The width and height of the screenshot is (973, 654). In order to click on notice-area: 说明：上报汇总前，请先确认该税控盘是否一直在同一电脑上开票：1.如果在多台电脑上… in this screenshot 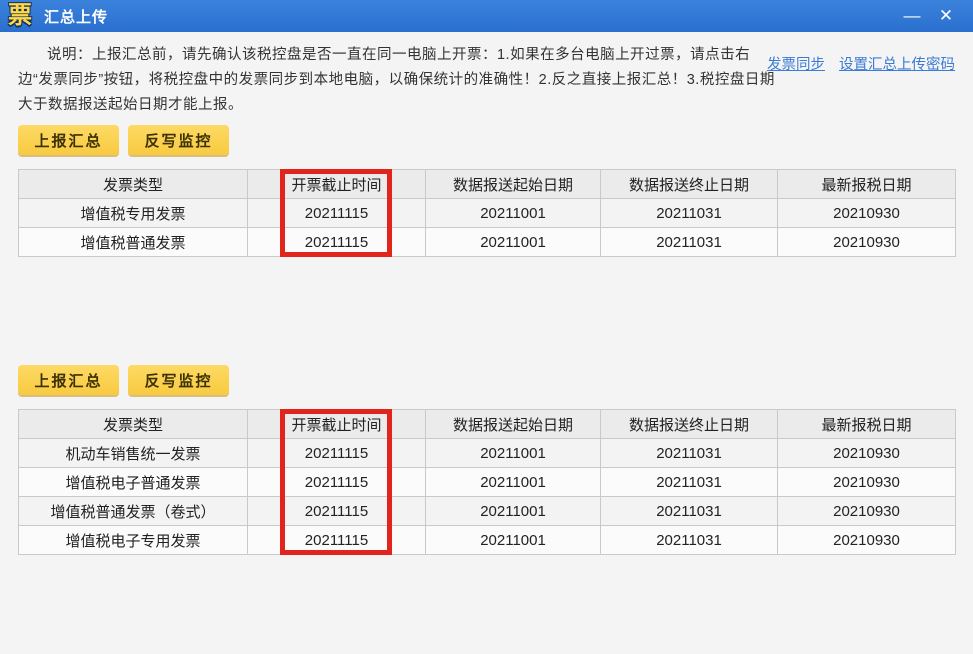, I will do `click(486, 75)`.